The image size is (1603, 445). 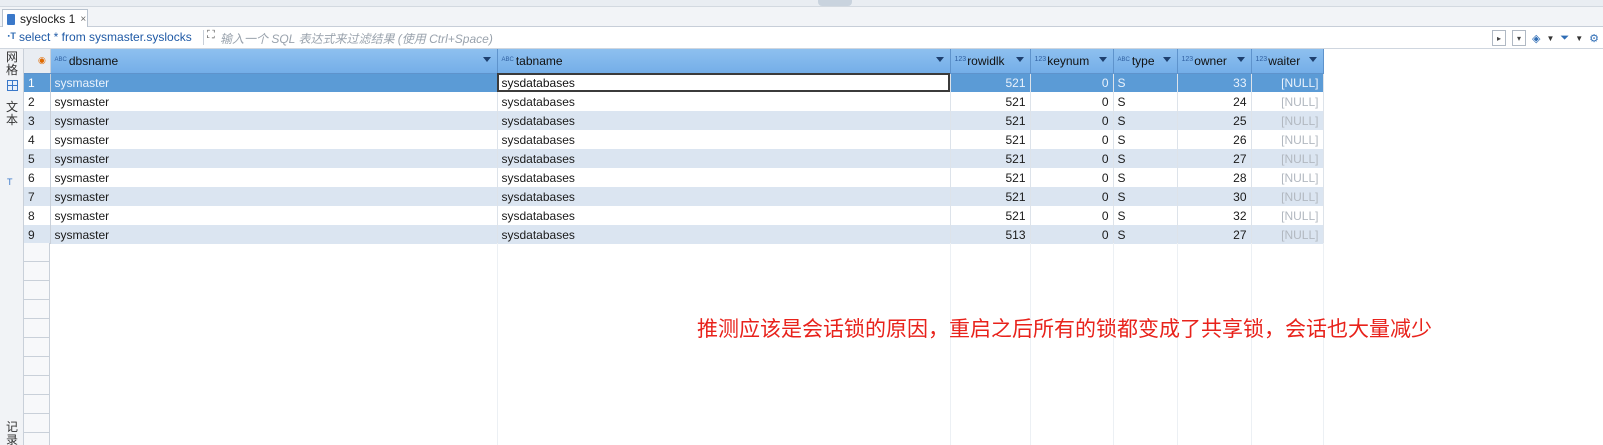 I want to click on column-header-keynum: 123keynum, so click(x=1072, y=61).